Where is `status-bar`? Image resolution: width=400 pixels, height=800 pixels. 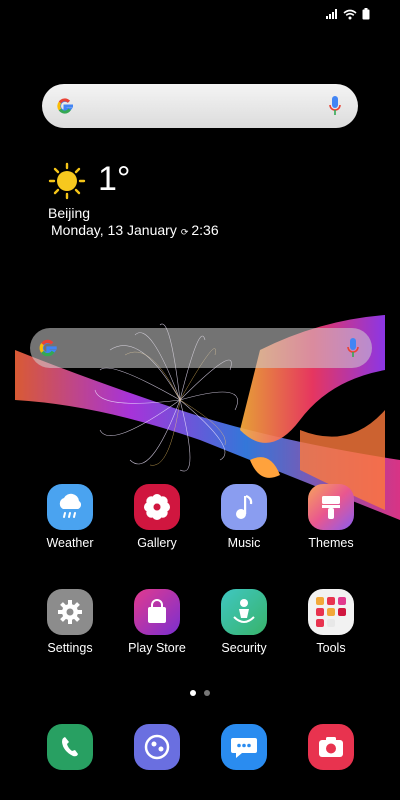 status-bar is located at coordinates (348, 14).